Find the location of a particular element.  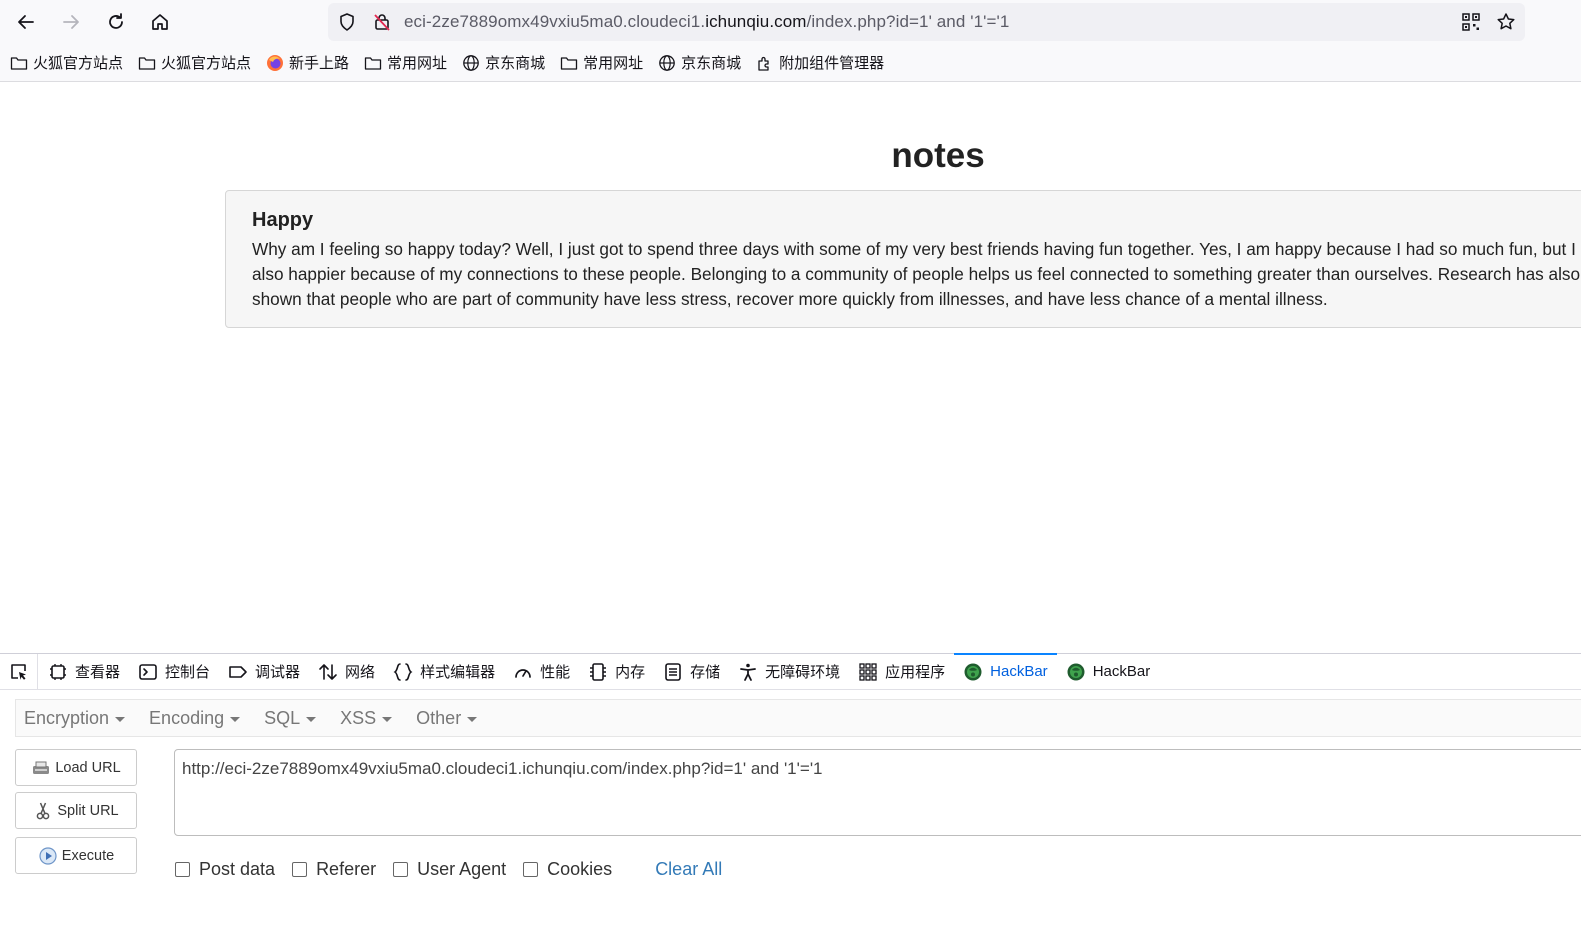

load-url-icon is located at coordinates (41, 768).